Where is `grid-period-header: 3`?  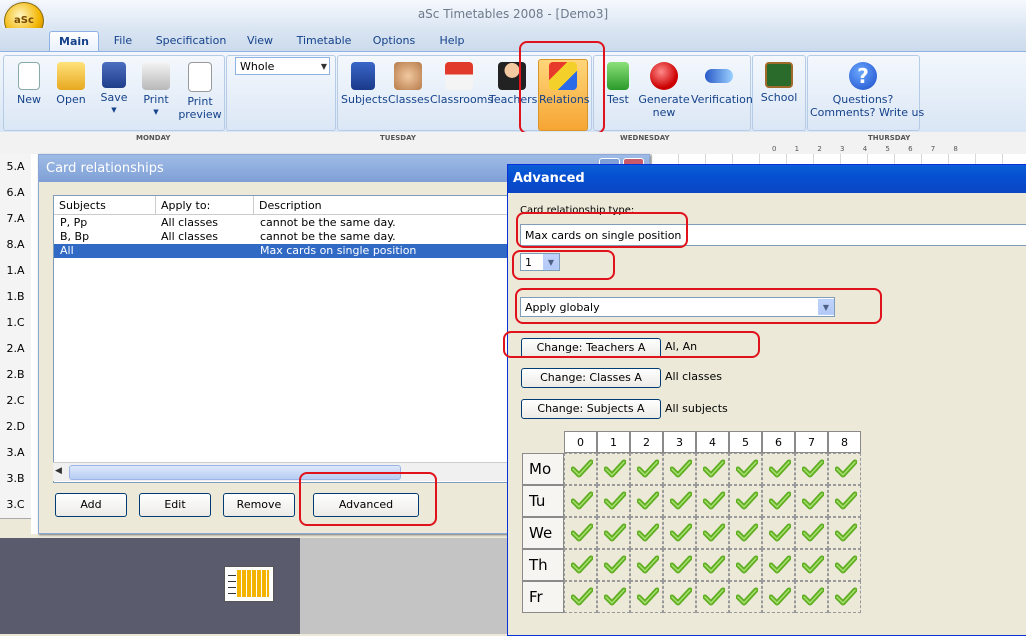
grid-period-header: 3 is located at coordinates (679, 442).